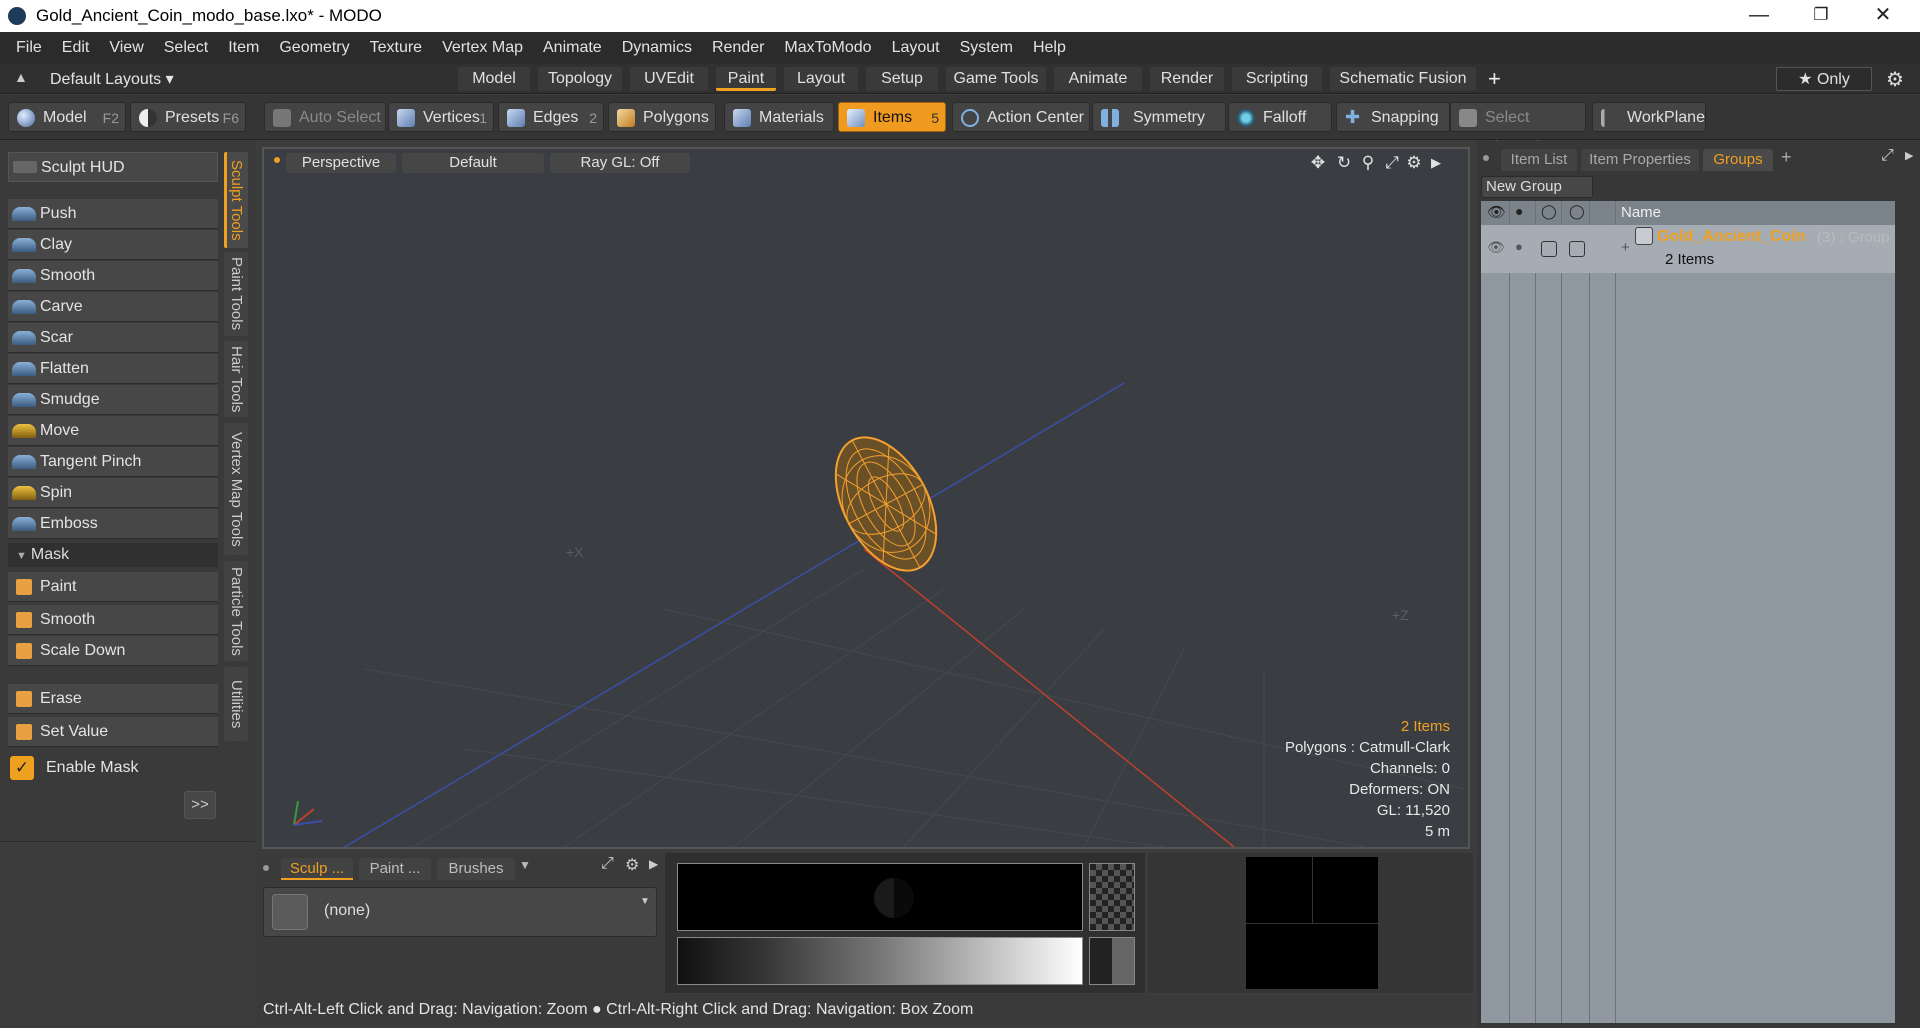  Describe the element at coordinates (1539, 160) in the screenshot. I see `tab-item-list: Item List` at that location.